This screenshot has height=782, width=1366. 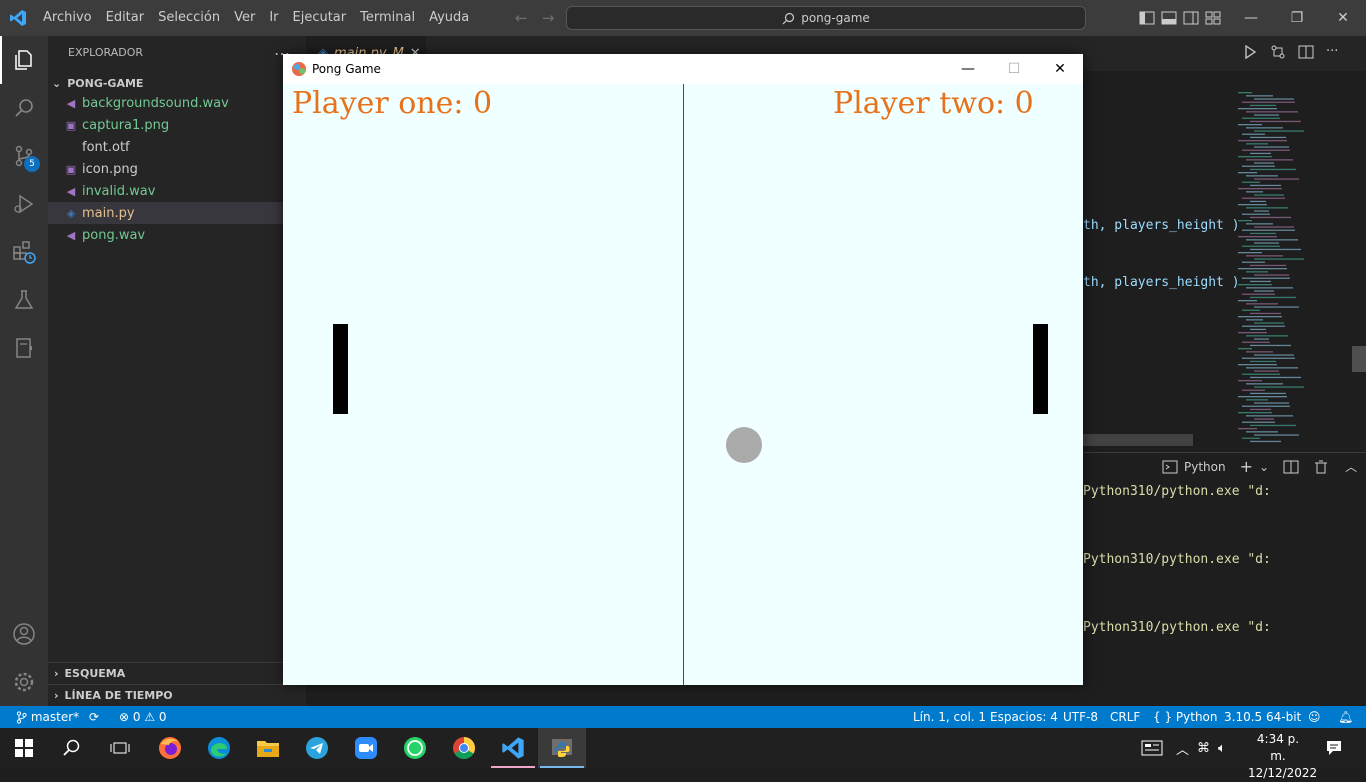 I want to click on feedback-icon: ☺, so click(x=1314, y=717).